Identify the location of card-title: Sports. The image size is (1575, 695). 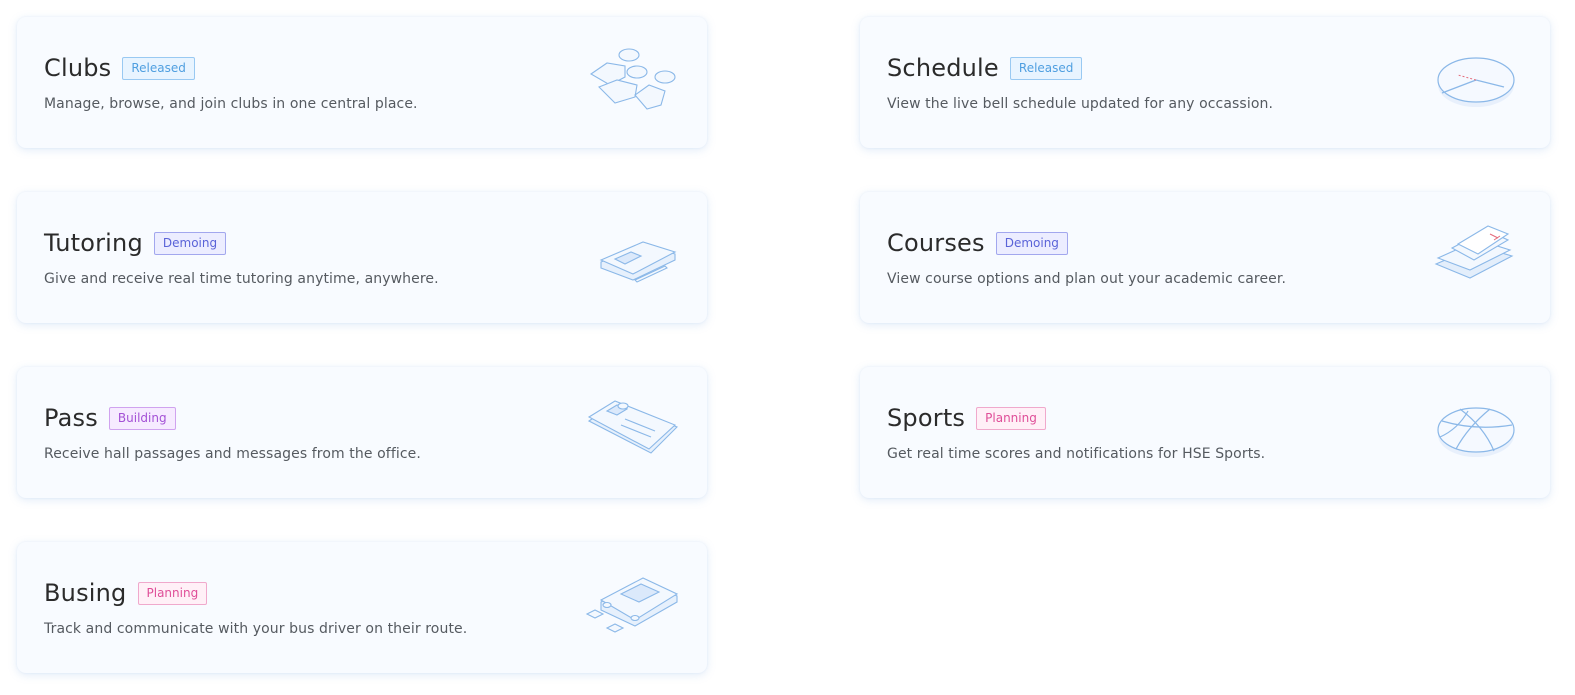
(926, 418).